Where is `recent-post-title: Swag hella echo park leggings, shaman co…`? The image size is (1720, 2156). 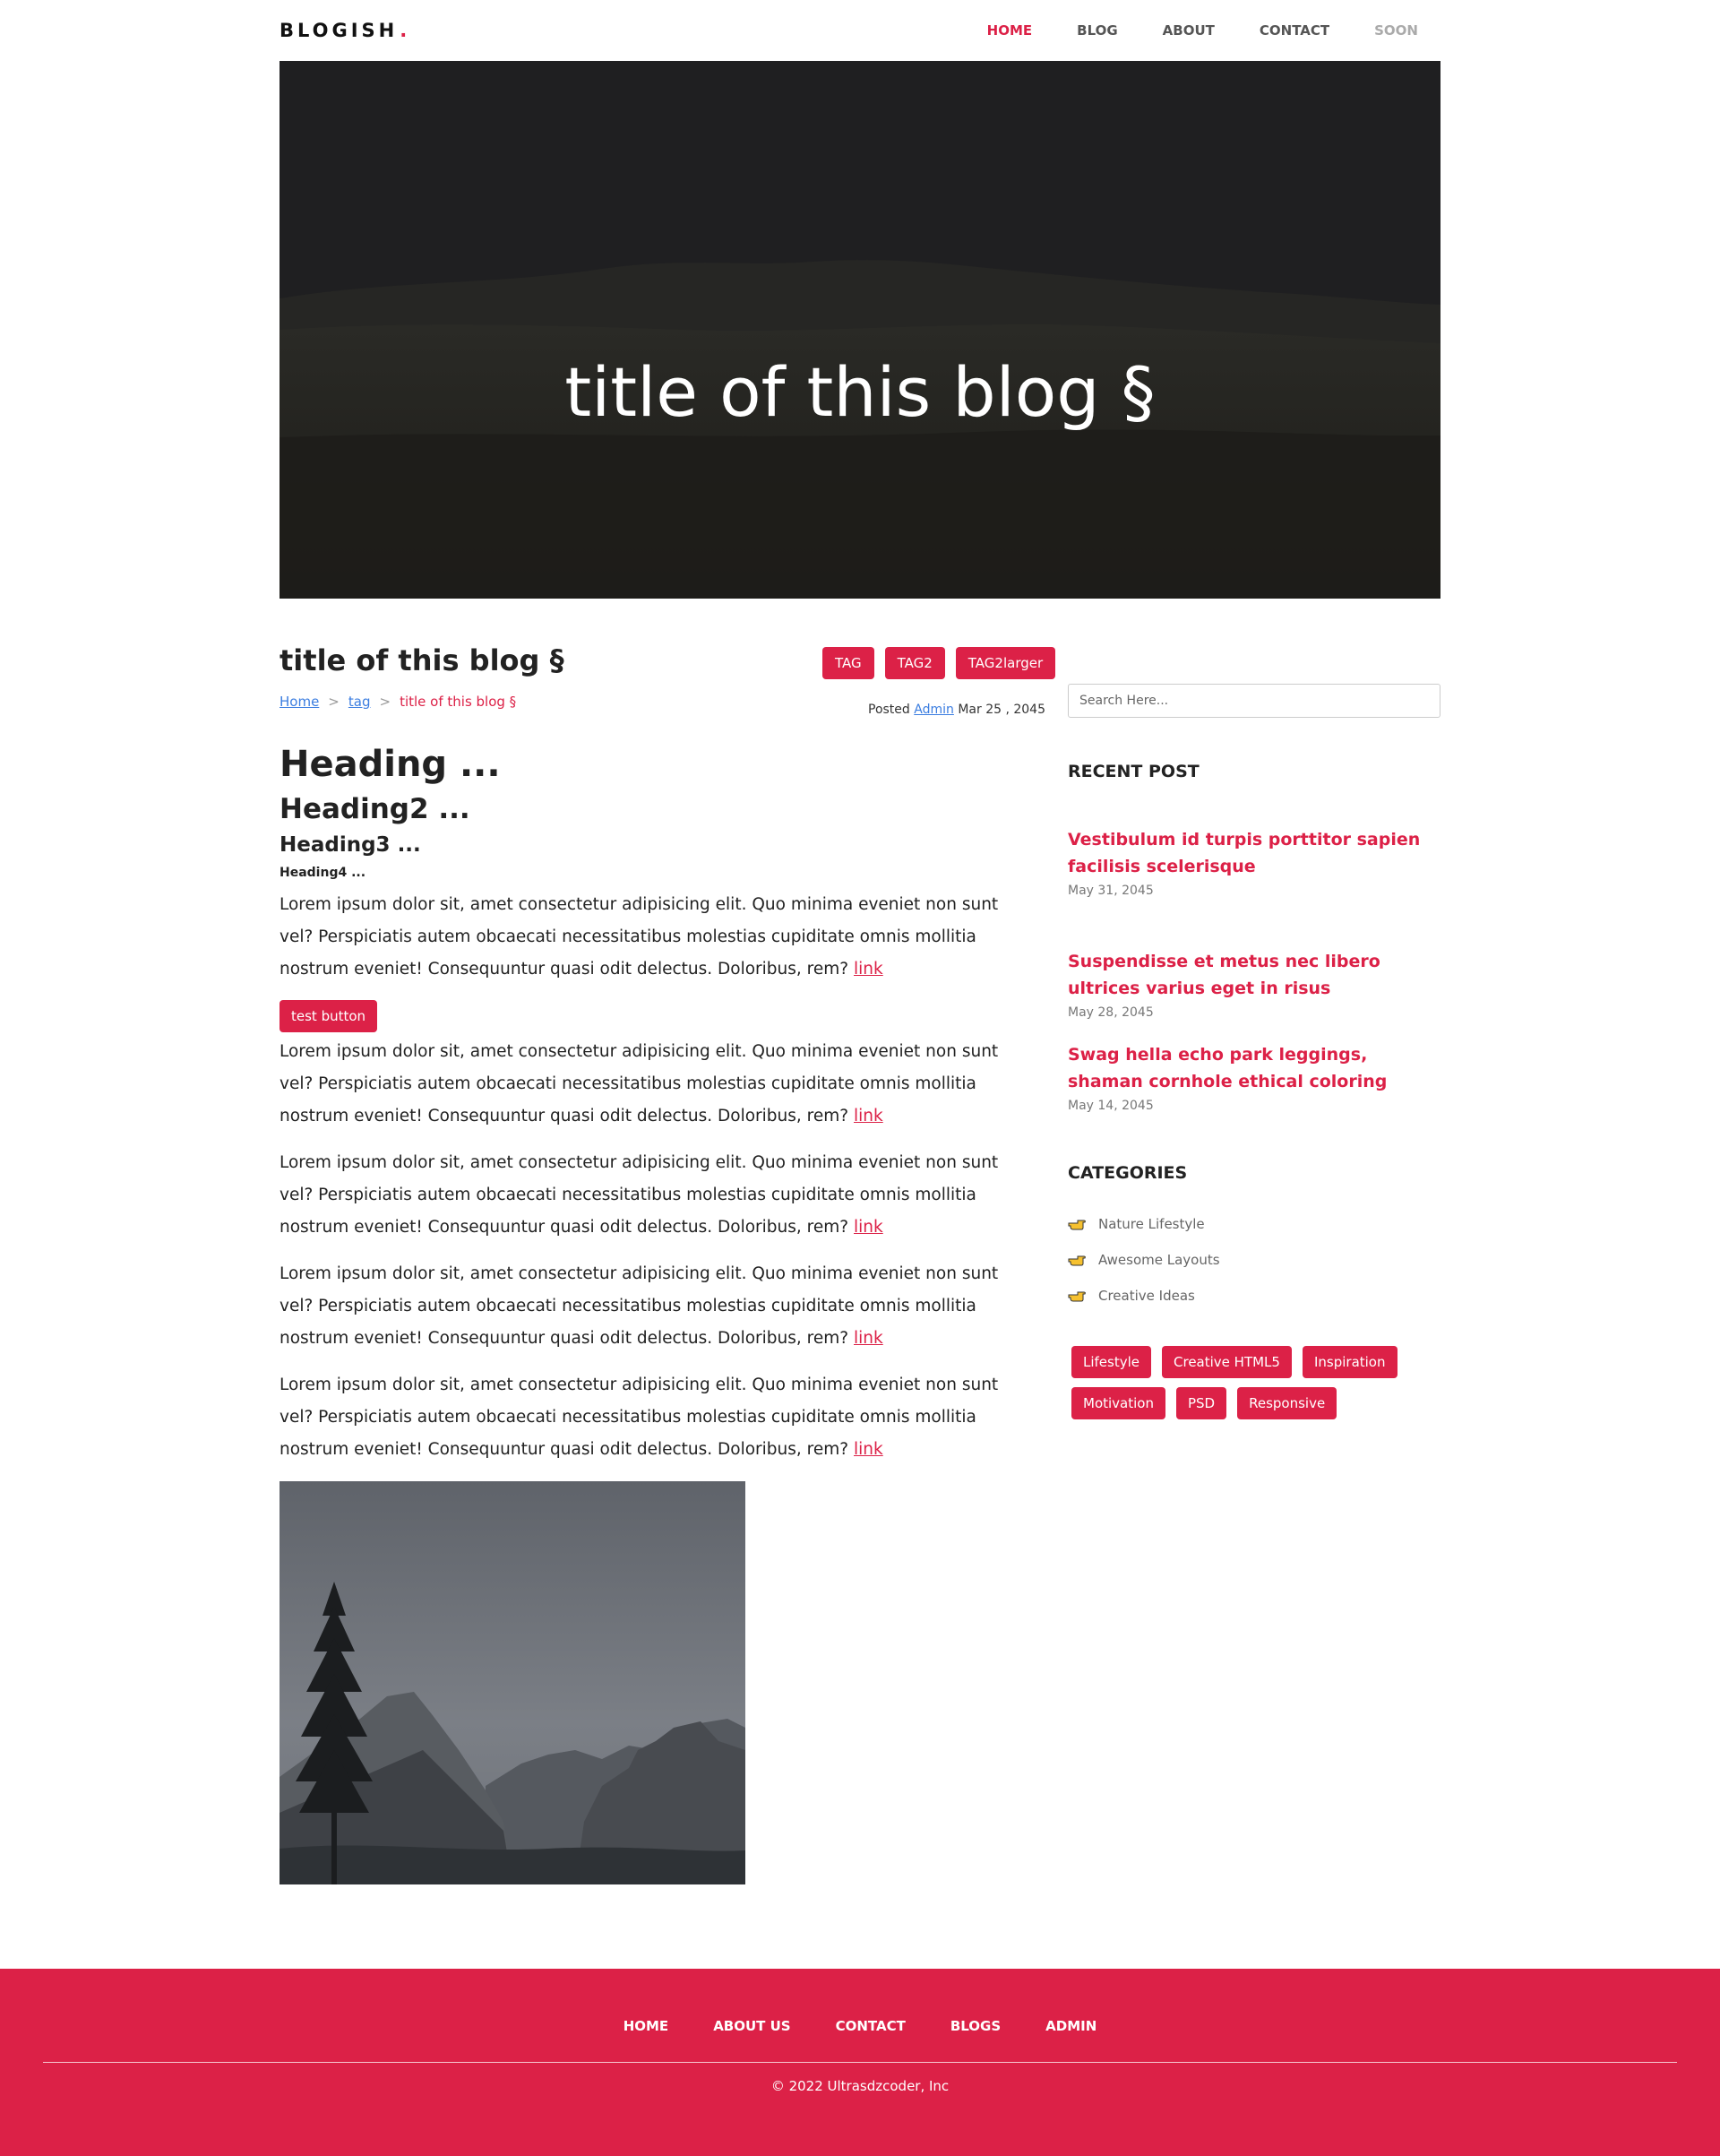 recent-post-title: Swag hella echo park leggings, shaman co… is located at coordinates (1254, 1068).